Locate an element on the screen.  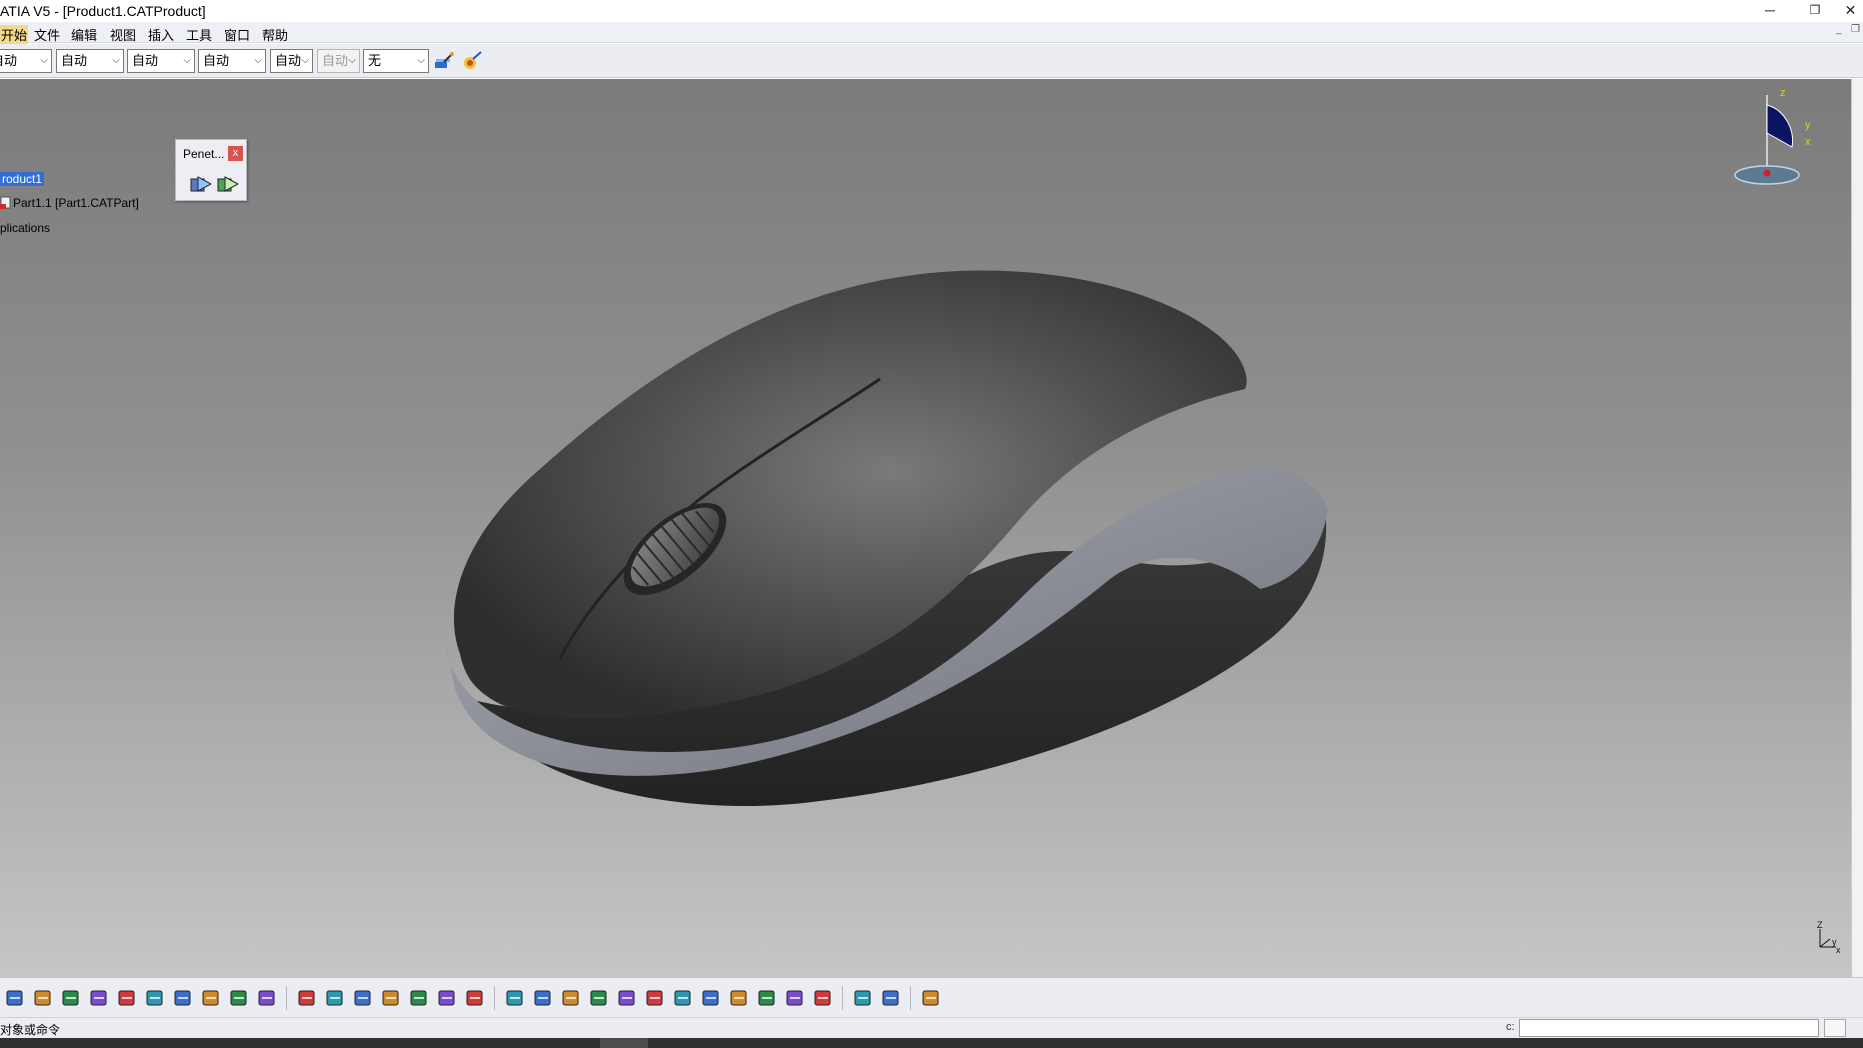
menu-view: 视图 is located at coordinates (123, 34).